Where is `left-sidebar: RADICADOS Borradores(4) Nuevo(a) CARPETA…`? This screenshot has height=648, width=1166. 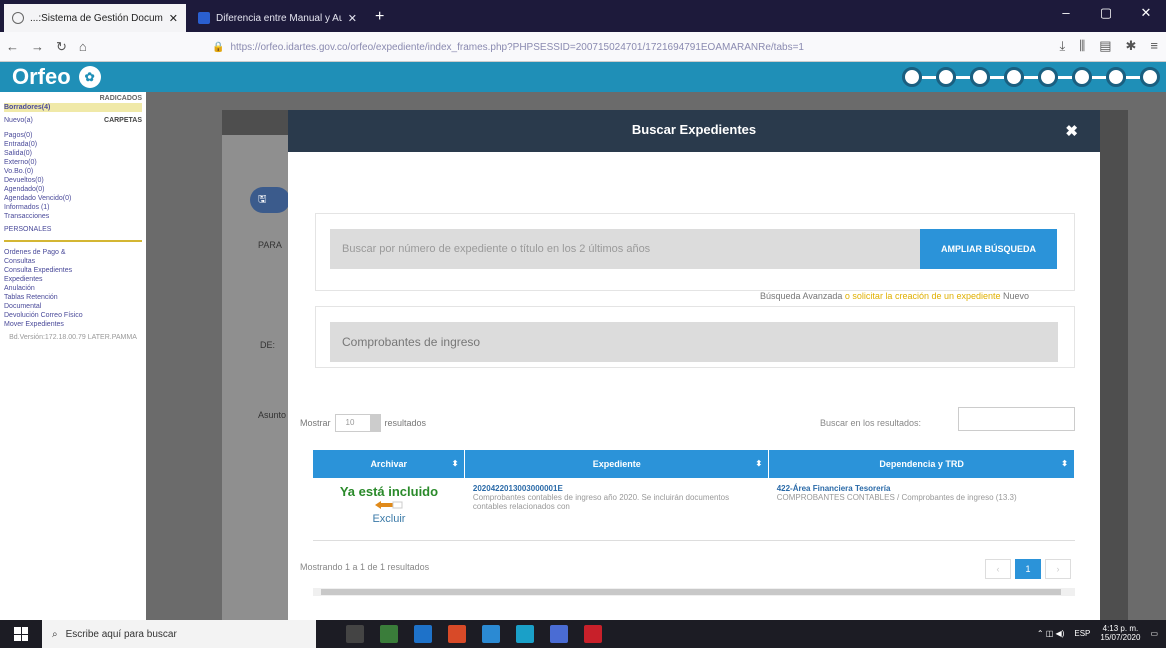
left-sidebar: RADICADOS Borradores(4) Nuevo(a) CARPETA… is located at coordinates (73, 356).